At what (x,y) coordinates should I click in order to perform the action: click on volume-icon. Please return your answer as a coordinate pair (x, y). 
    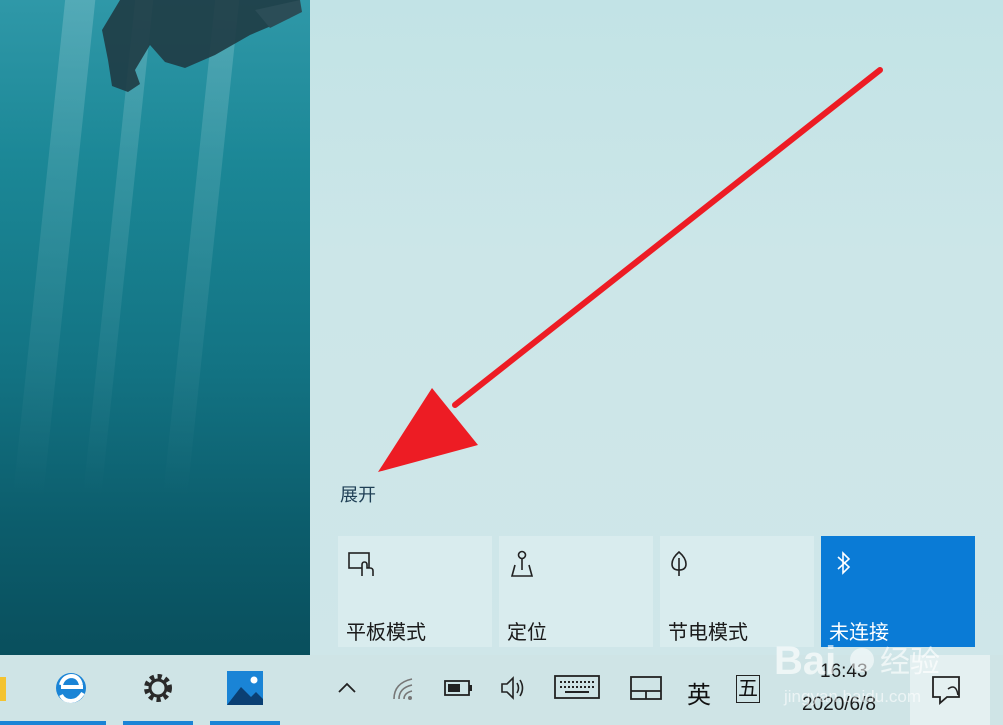
    Looking at the image, I should click on (514, 688).